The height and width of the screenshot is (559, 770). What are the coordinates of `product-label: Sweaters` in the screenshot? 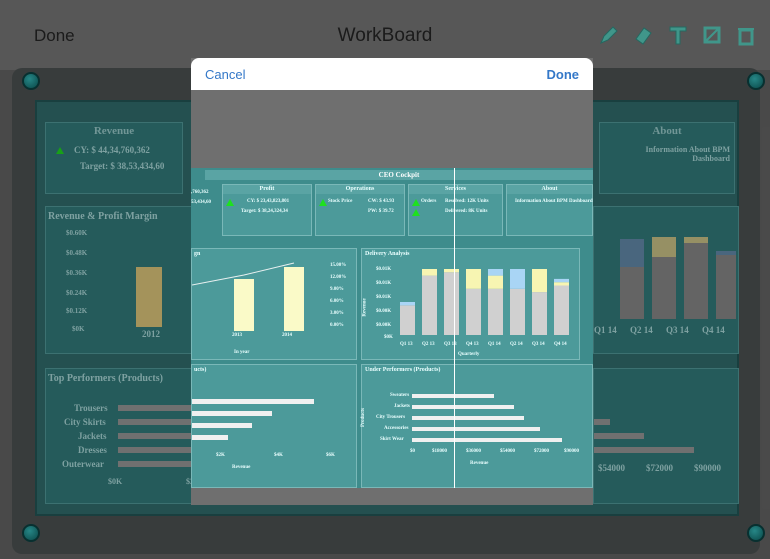 It's located at (400, 395).